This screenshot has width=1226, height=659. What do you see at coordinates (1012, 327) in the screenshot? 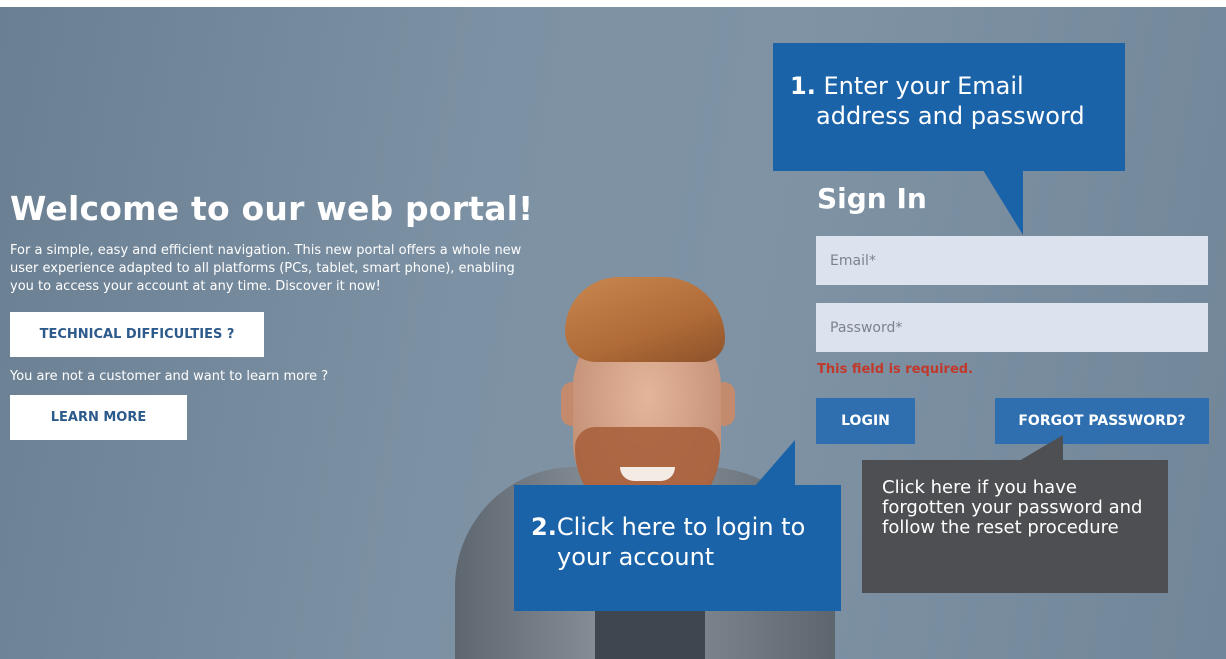
I see `password-input` at bounding box center [1012, 327].